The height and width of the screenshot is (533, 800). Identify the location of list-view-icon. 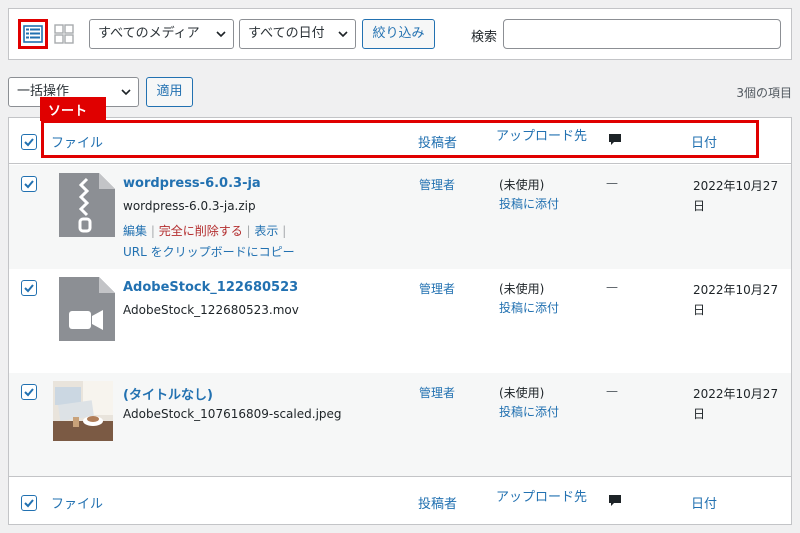
(33, 34).